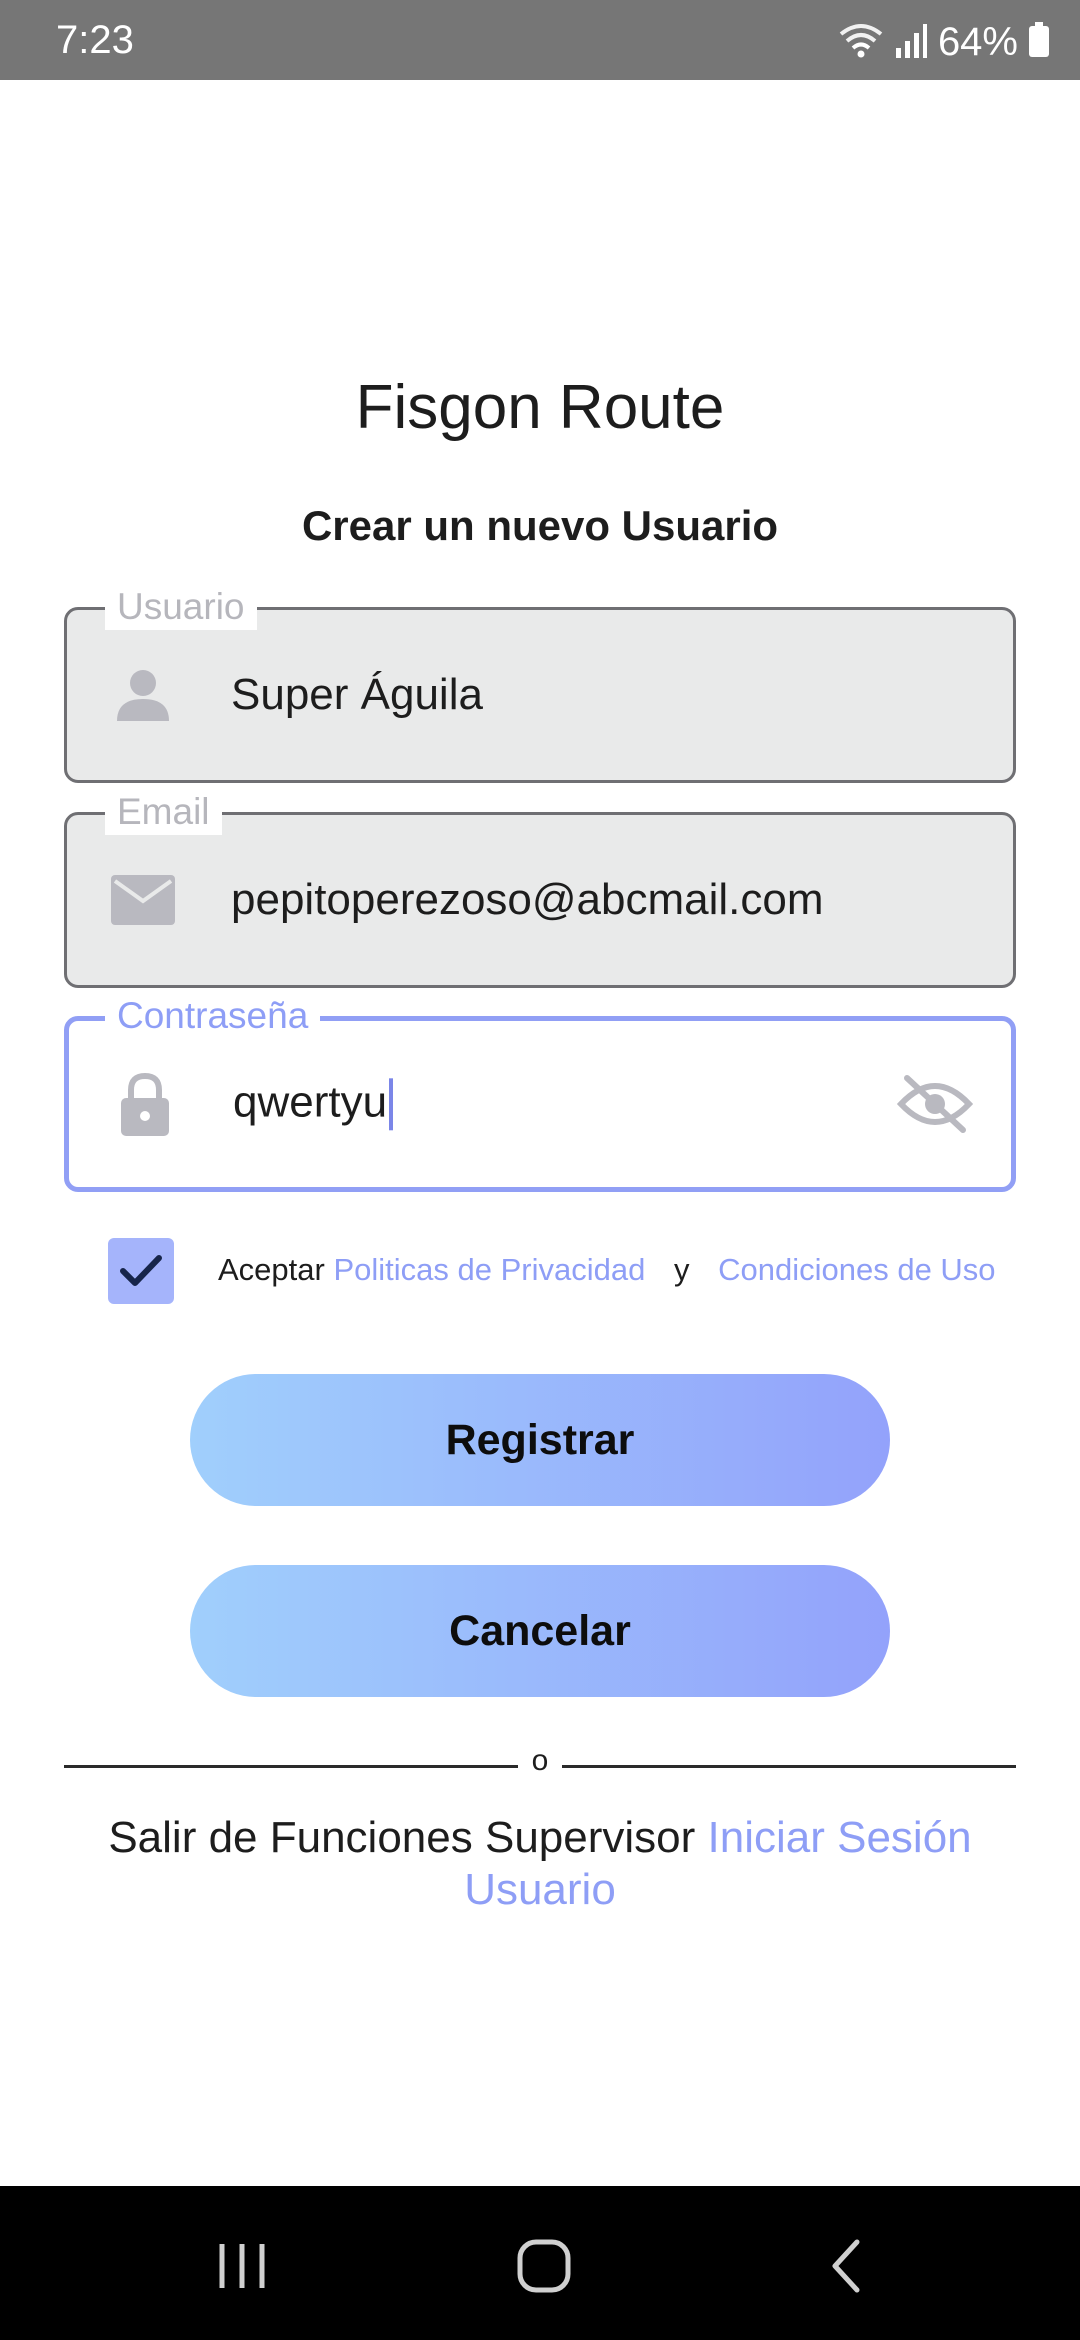 The image size is (1080, 2340). I want to click on email-value: pepitoperezoso@abcmail.com, so click(527, 899).